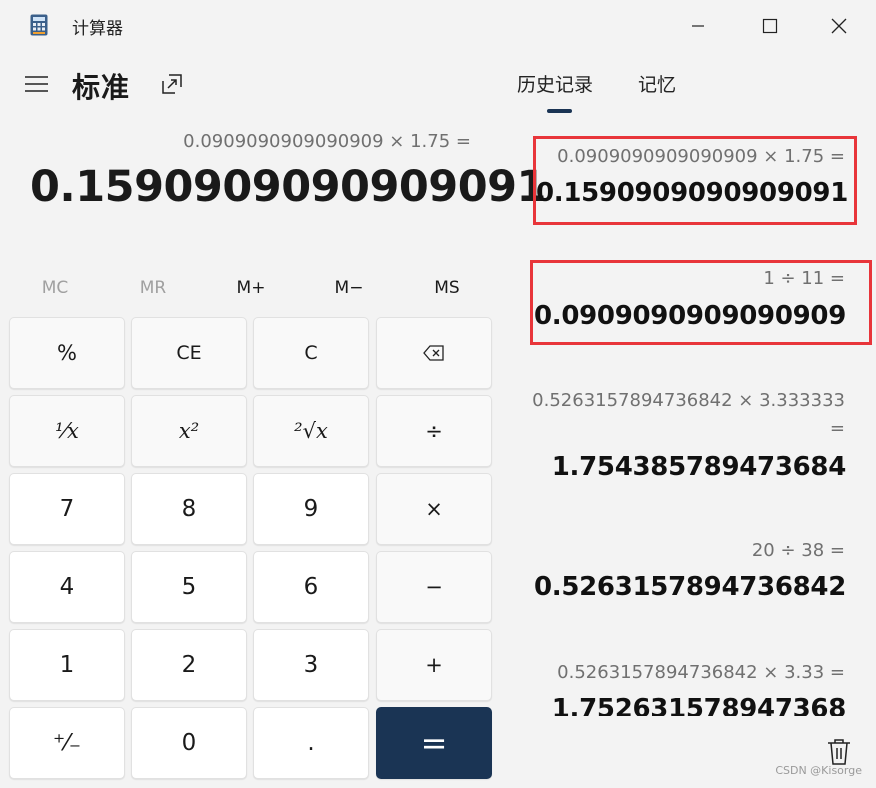  I want to click on history-item-2-result: 0.0909090909090909, so click(690, 316).